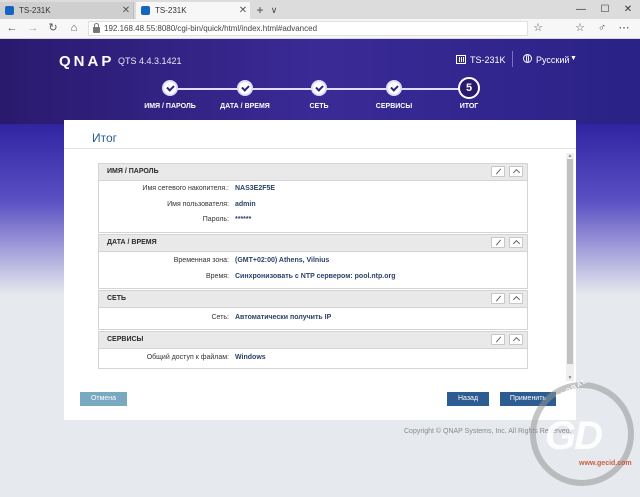 The image size is (640, 497). Describe the element at coordinates (313, 350) in the screenshot. I see `section-services: СЕРВИСЫ Общий доступ к файлам: Windows` at that location.